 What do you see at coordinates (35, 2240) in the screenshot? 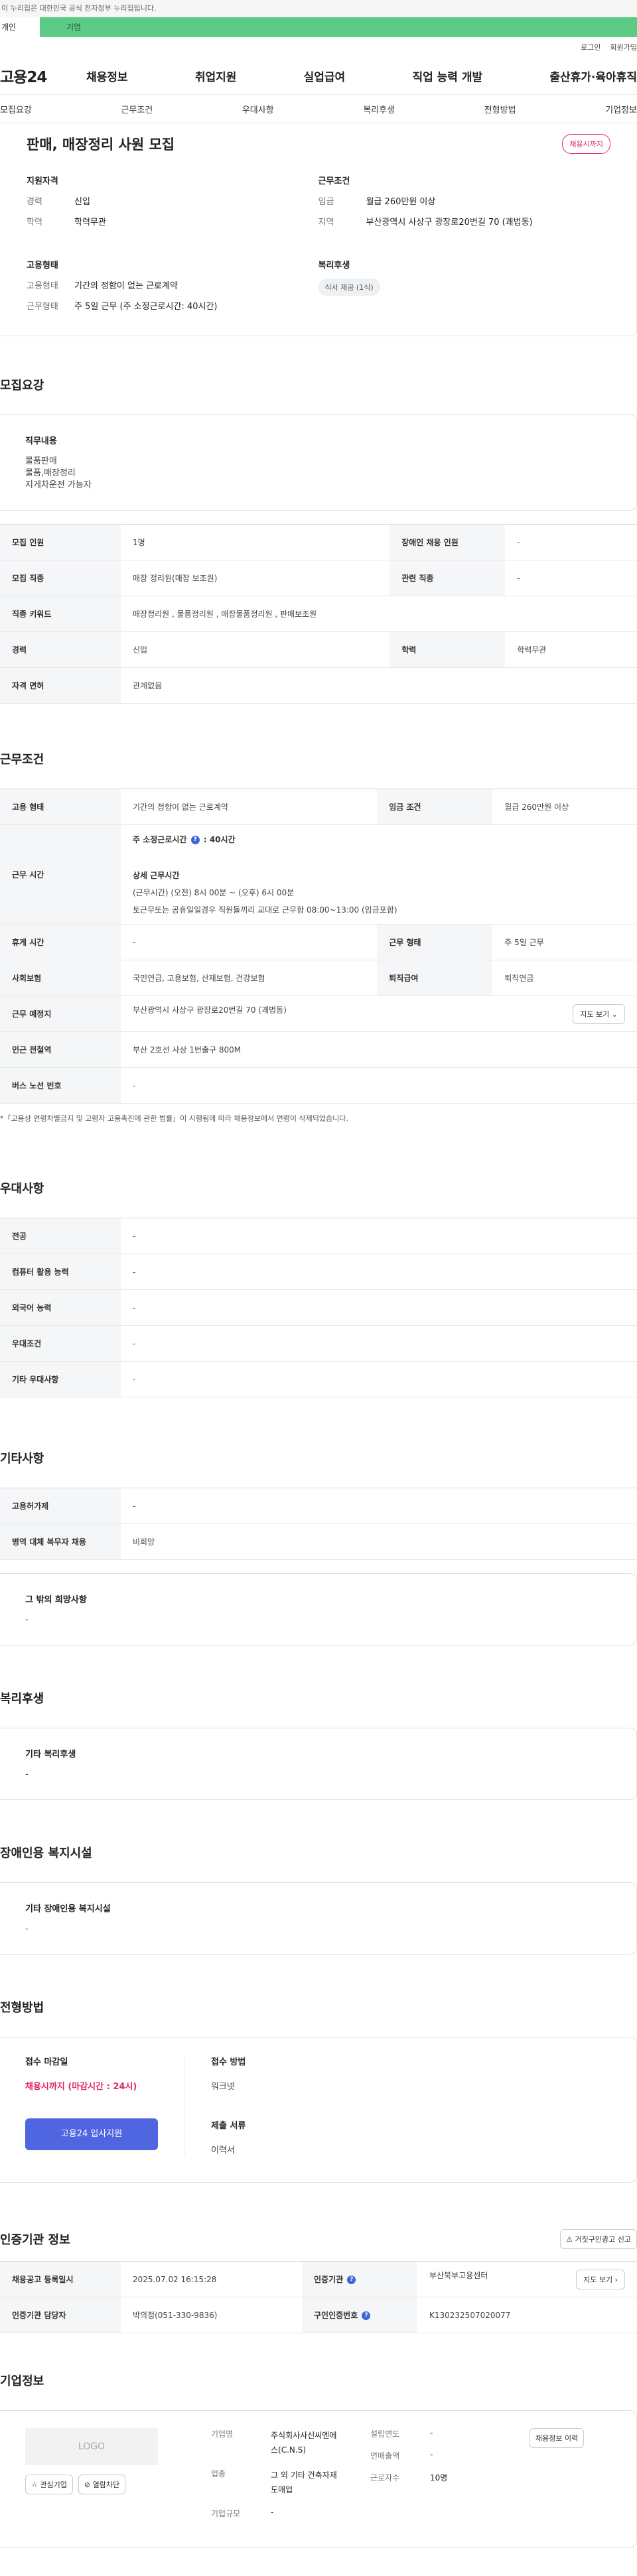
I see `section-heading-cert: 인증기관 정보` at bounding box center [35, 2240].